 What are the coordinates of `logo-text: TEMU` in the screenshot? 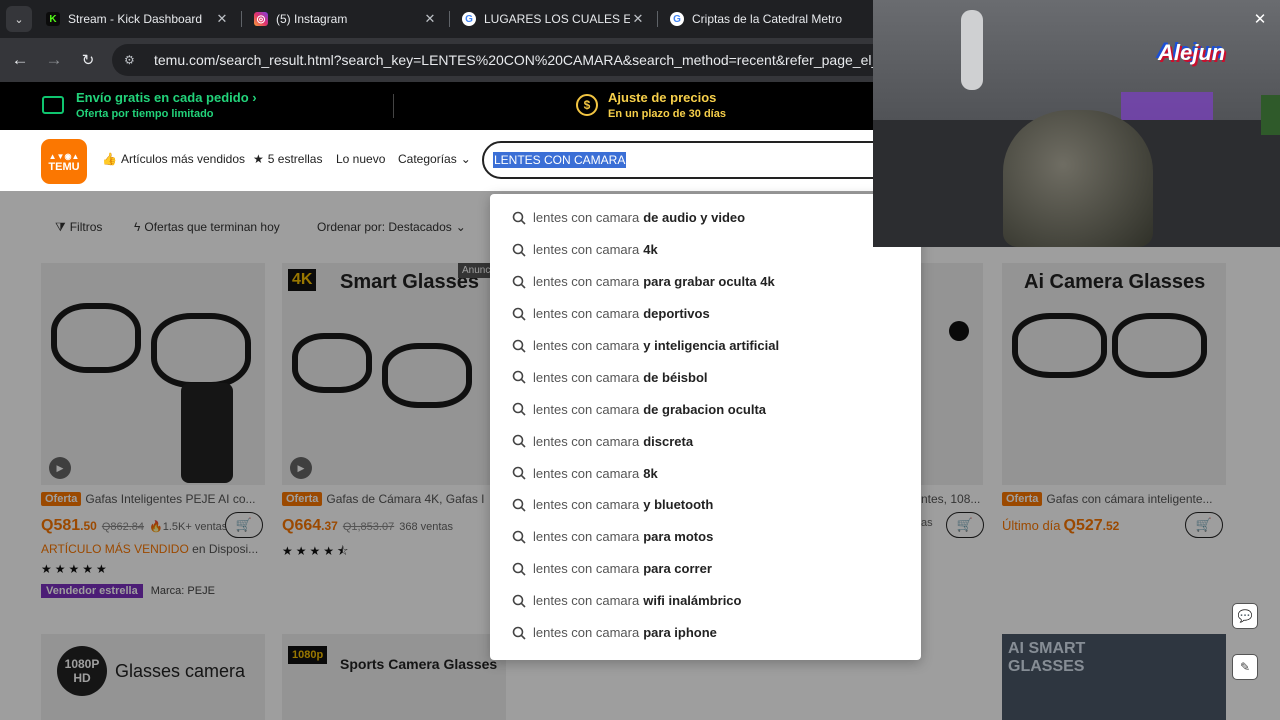 It's located at (64, 166).